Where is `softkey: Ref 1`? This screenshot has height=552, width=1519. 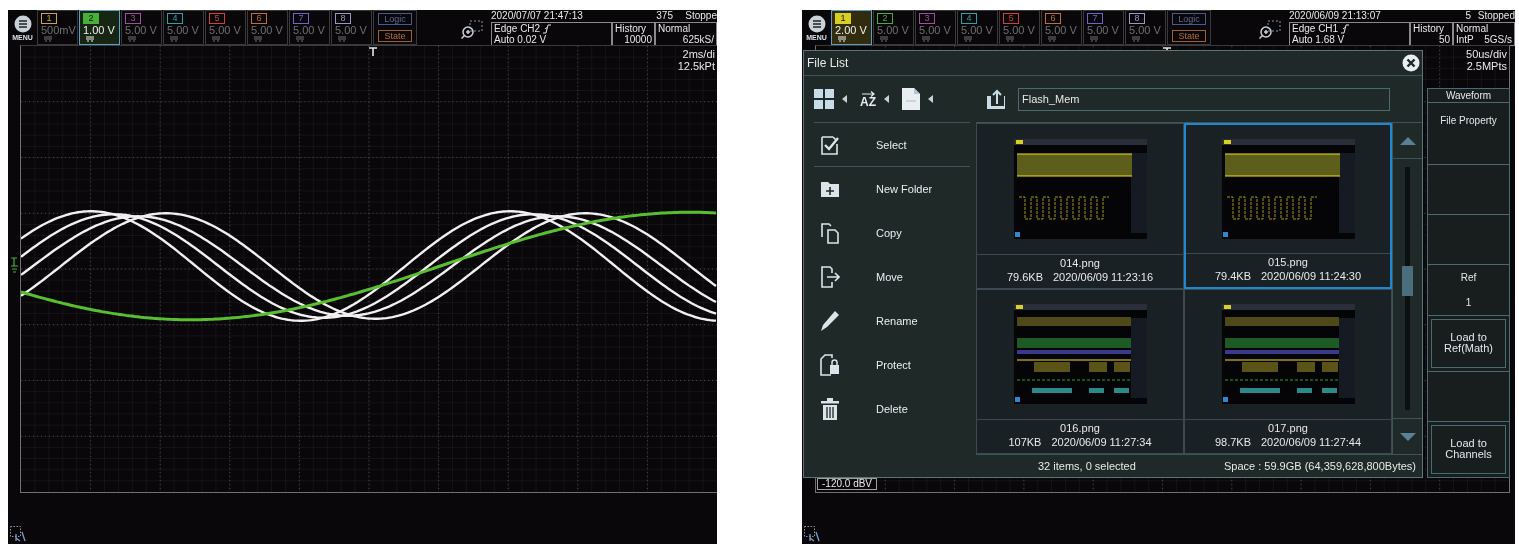 softkey: Ref 1 is located at coordinates (1468, 290).